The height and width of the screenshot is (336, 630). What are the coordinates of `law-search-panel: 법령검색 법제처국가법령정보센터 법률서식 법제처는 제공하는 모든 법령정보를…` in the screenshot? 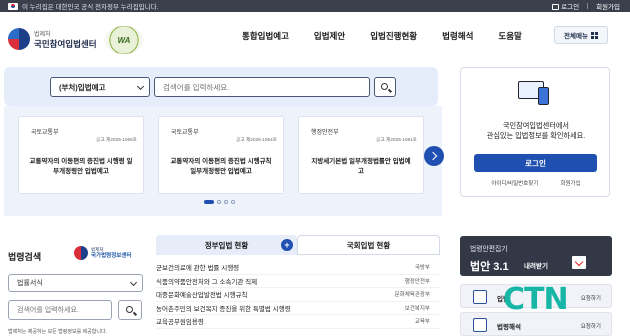 It's located at (76, 286).